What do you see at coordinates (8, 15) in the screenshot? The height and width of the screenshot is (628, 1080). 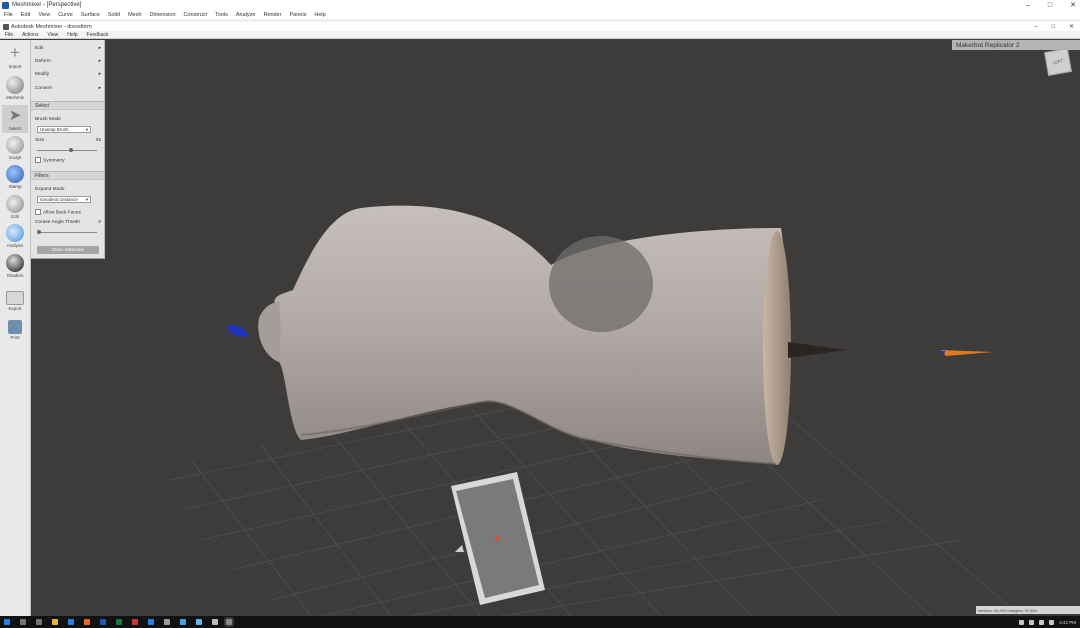 I see `menu-file: File` at bounding box center [8, 15].